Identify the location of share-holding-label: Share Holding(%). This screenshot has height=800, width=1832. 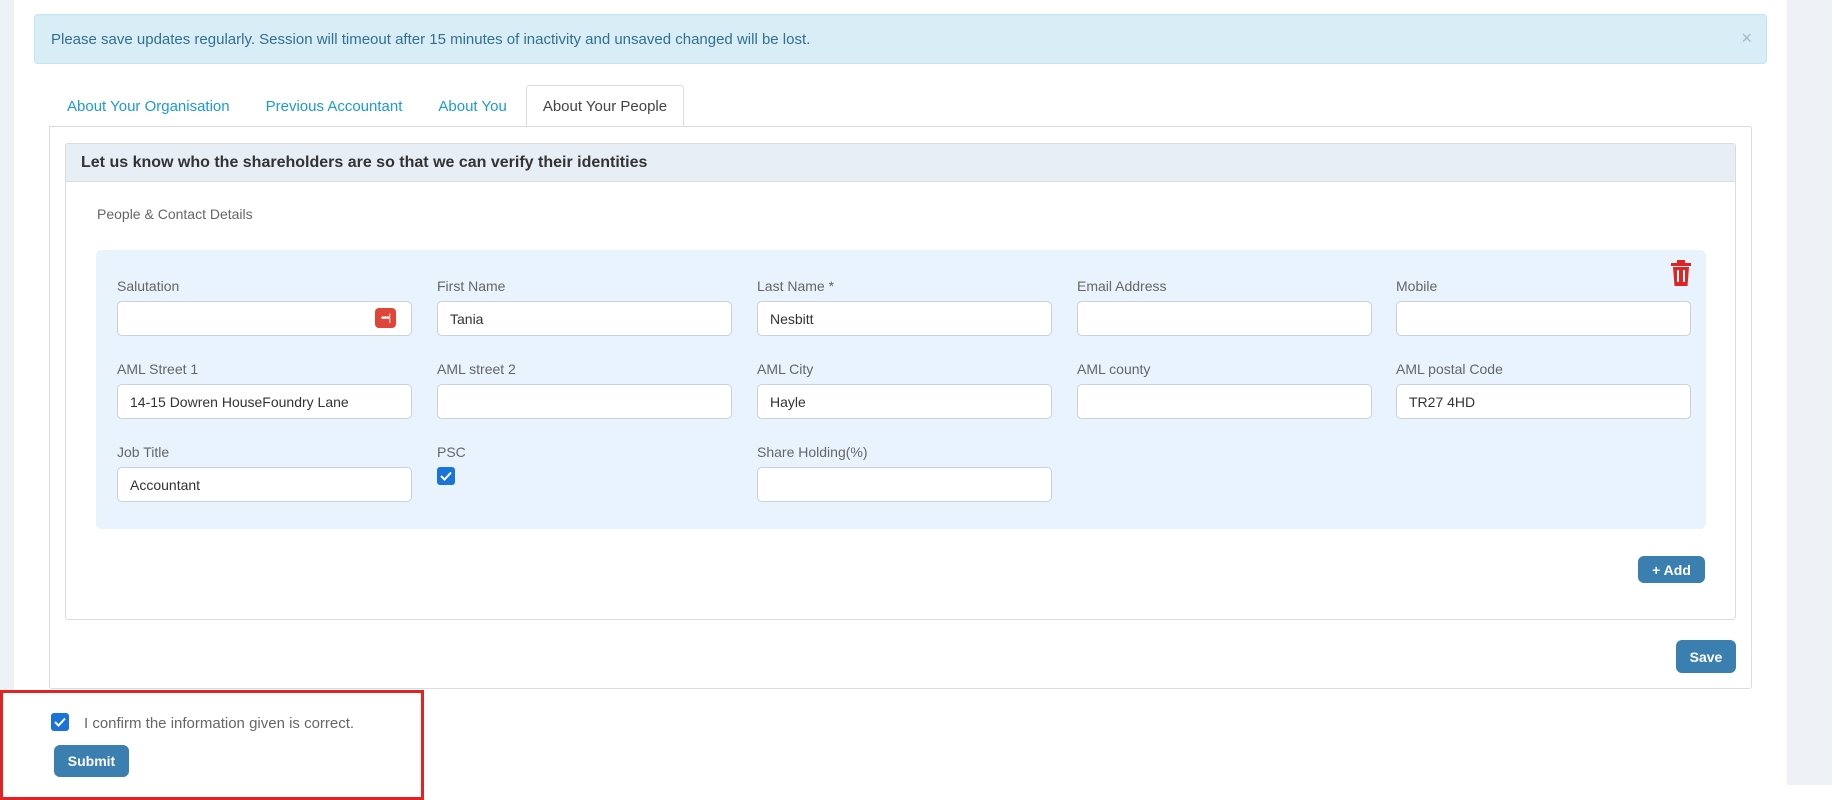
(812, 452).